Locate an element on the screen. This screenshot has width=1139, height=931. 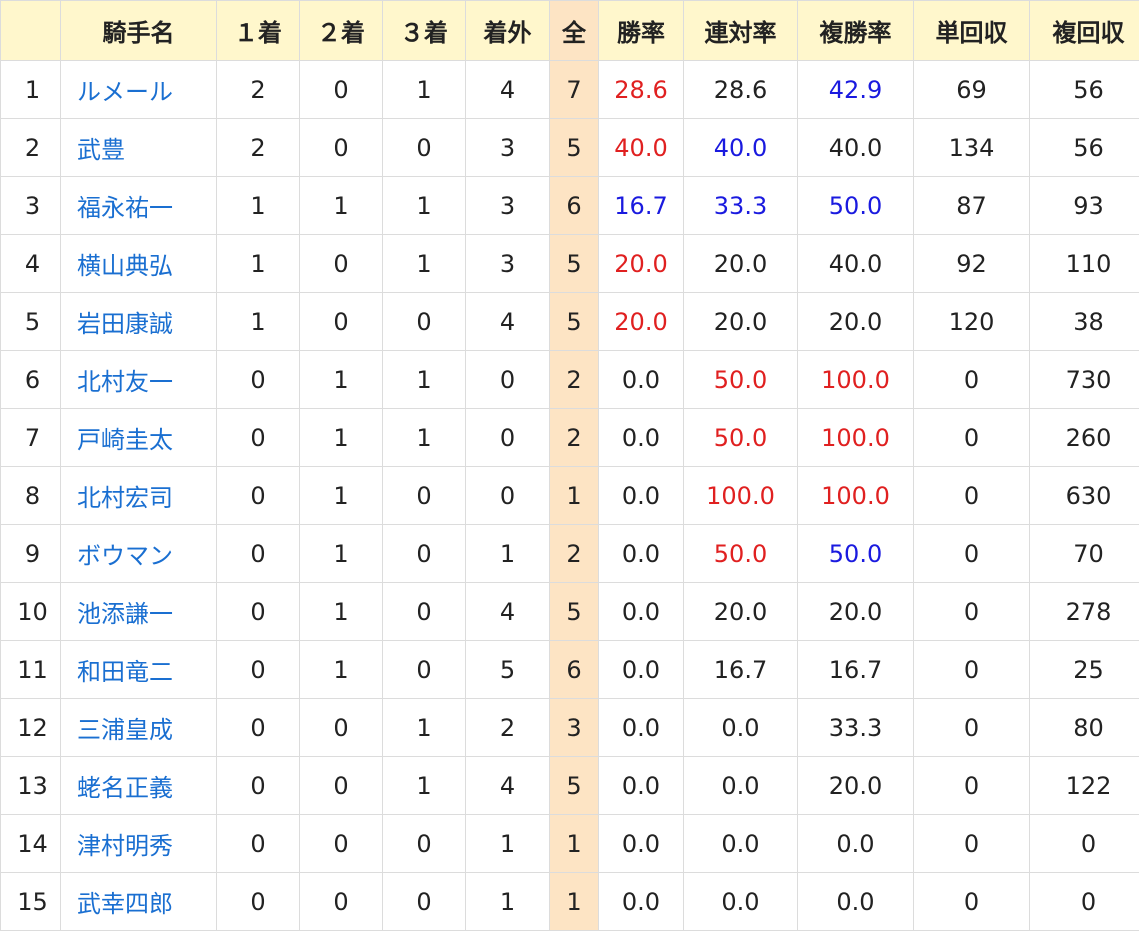
cell-place-return: 56 is located at coordinates (1084, 147).